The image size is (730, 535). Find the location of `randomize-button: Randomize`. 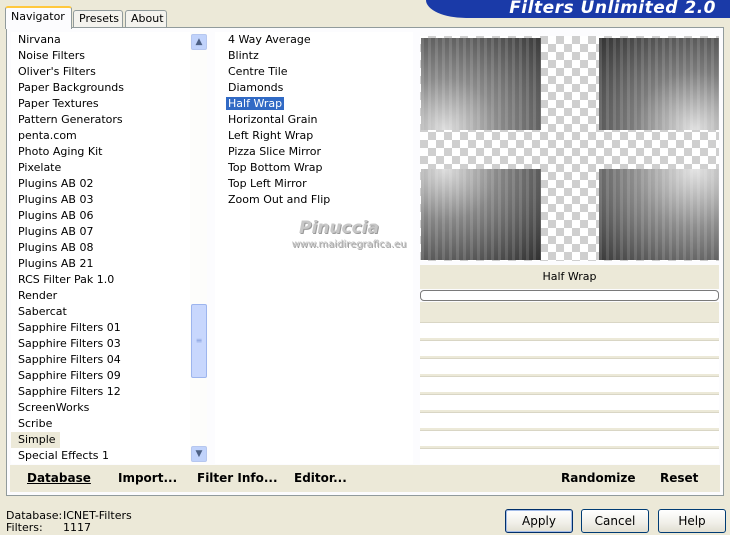

randomize-button: Randomize is located at coordinates (598, 478).